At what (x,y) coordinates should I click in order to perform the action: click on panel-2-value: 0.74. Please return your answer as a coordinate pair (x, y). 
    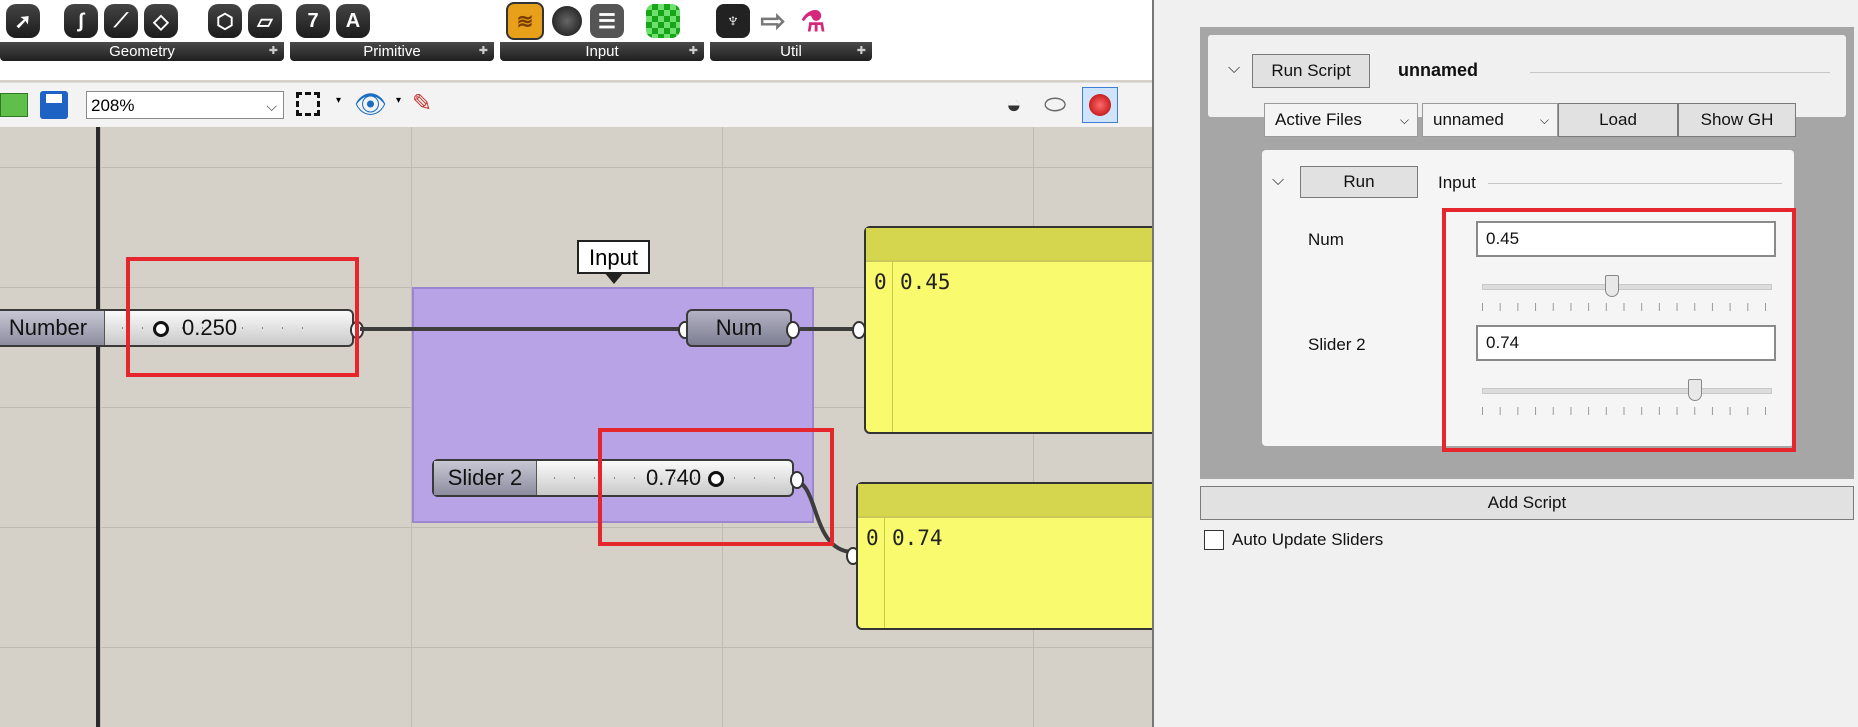
    Looking at the image, I should click on (917, 538).